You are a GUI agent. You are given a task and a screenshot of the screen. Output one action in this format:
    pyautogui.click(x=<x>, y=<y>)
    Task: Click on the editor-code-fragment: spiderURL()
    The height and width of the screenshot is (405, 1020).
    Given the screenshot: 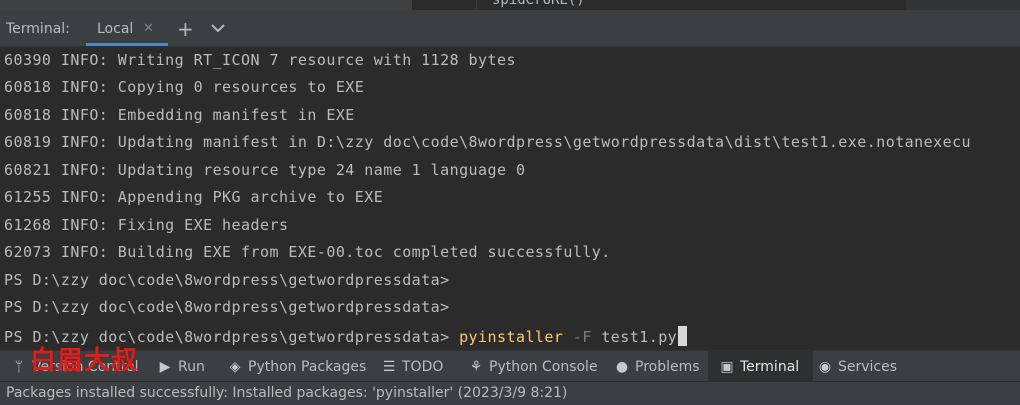 What is the action you would take?
    pyautogui.click(x=538, y=4)
    